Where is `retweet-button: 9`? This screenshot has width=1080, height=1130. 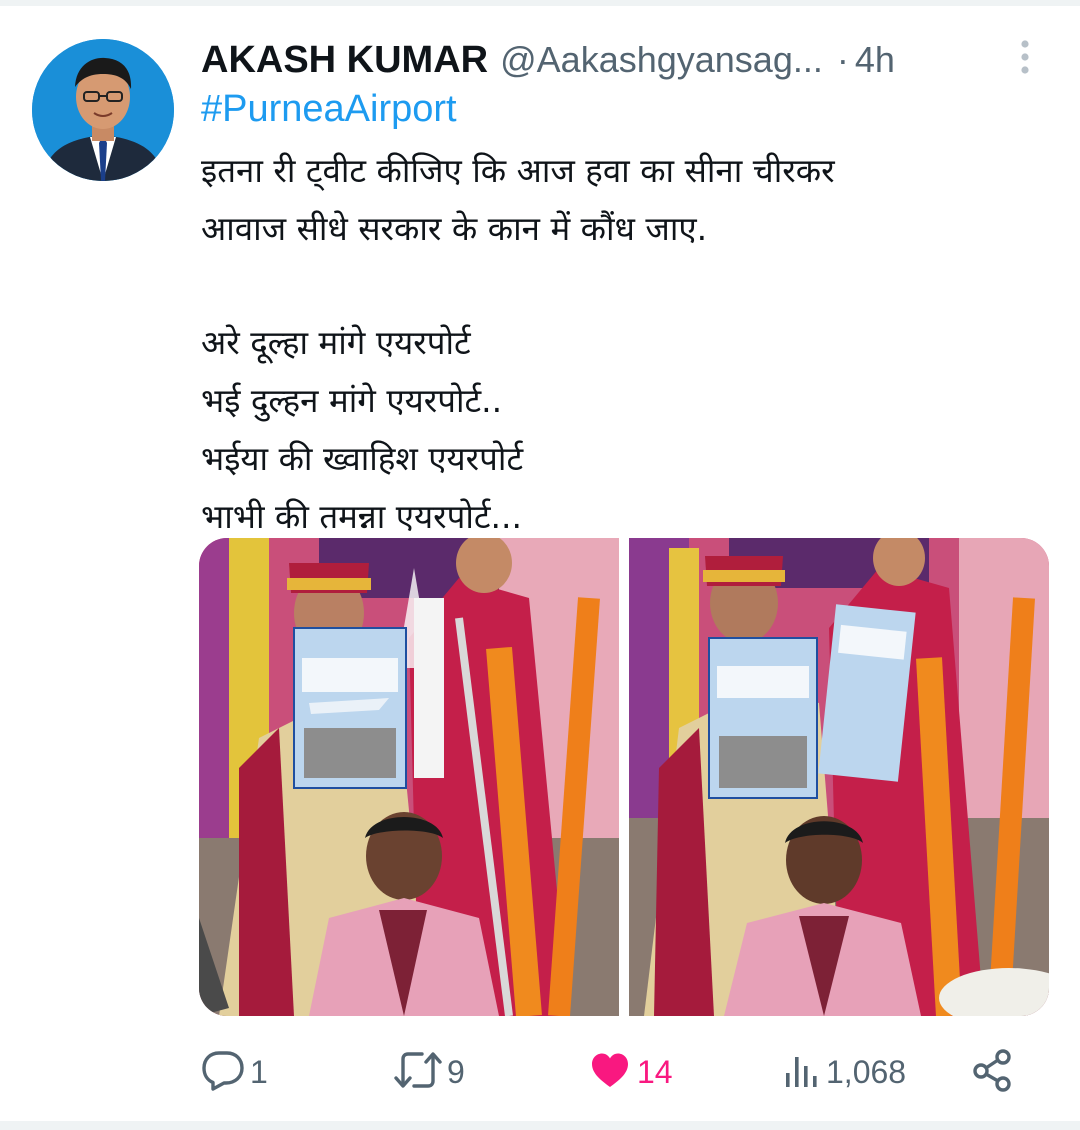
retweet-button: 9 is located at coordinates (429, 1072).